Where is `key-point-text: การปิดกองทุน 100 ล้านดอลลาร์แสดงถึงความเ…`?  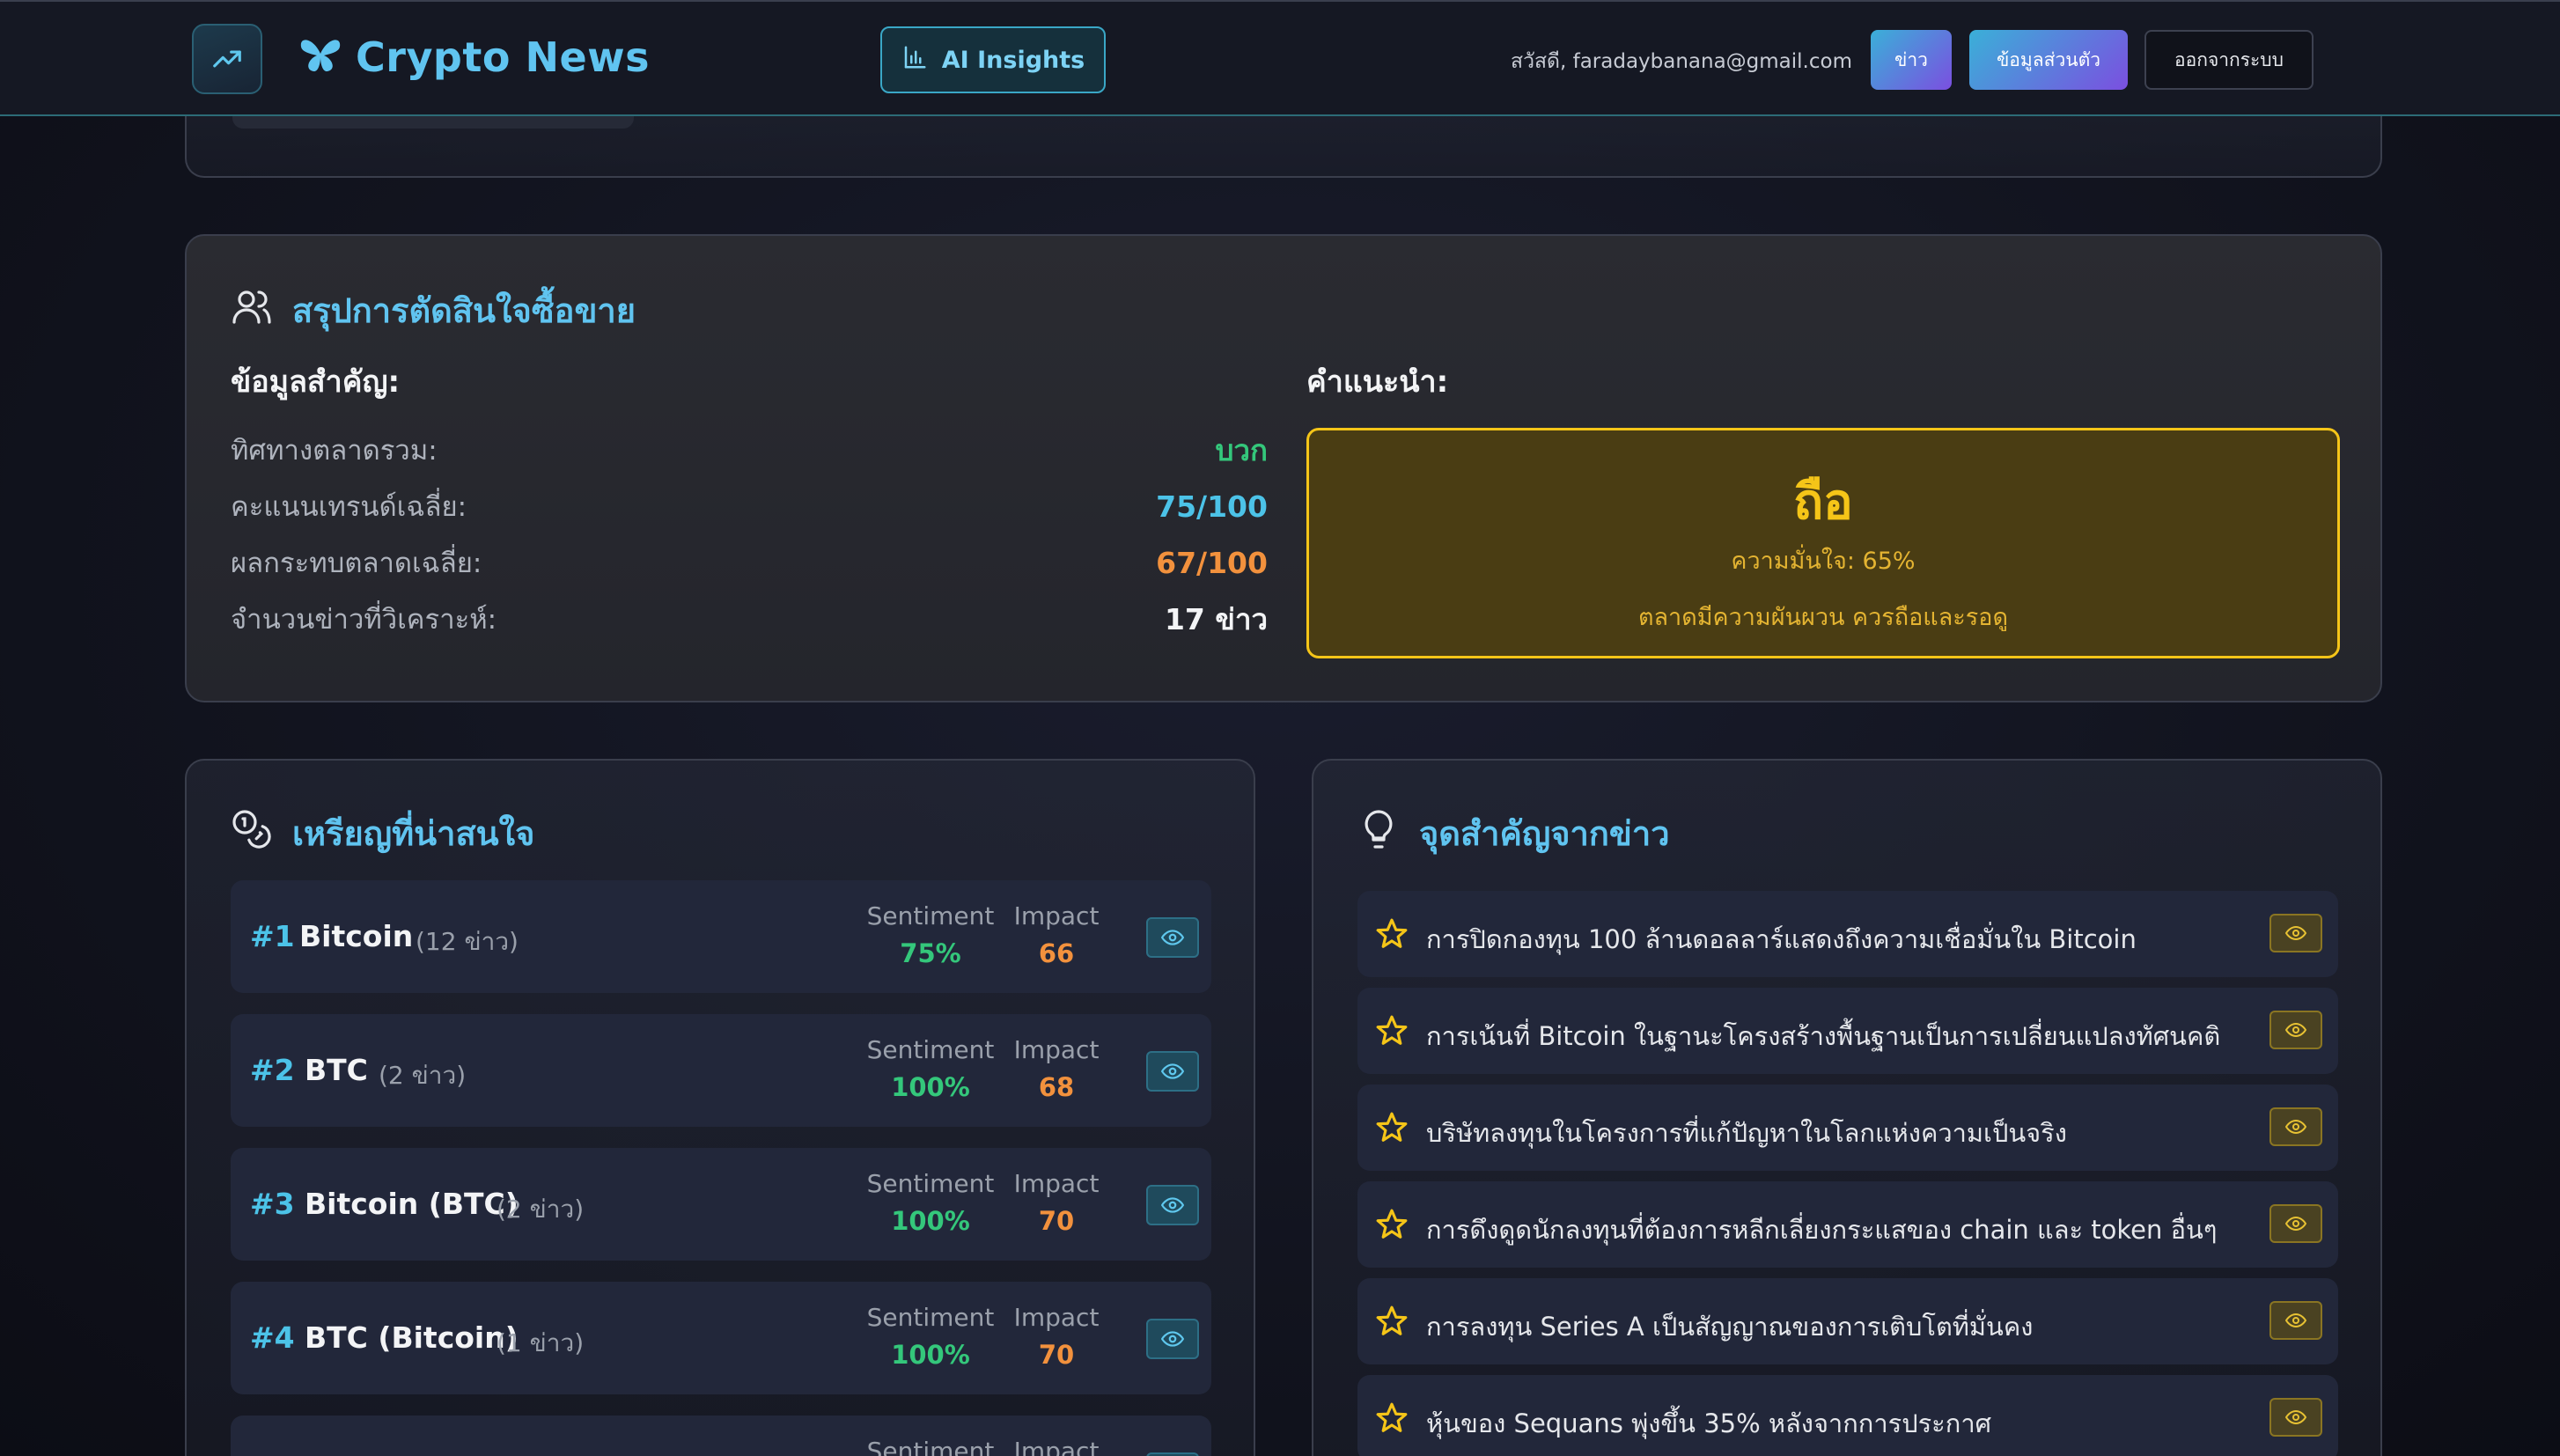
key-point-text: การปิดกองทุน 100 ล้านดอลลาร์แสดงถึงความเ… is located at coordinates (1781, 939).